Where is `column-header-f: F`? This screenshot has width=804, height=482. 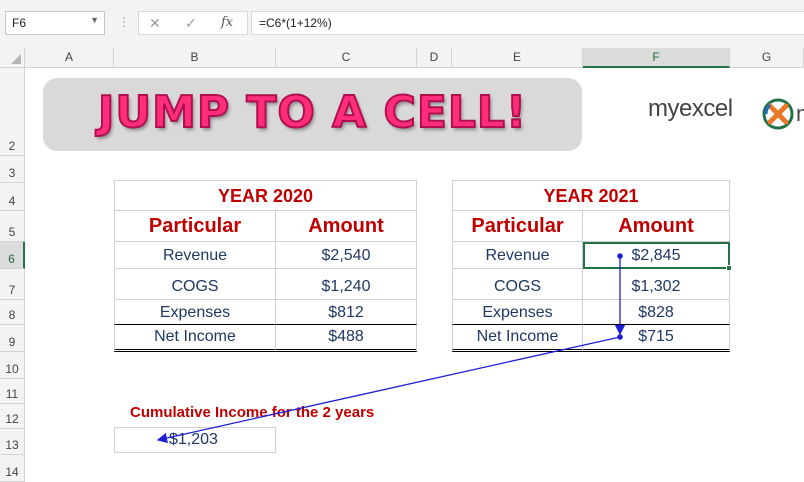 column-header-f: F is located at coordinates (656, 58).